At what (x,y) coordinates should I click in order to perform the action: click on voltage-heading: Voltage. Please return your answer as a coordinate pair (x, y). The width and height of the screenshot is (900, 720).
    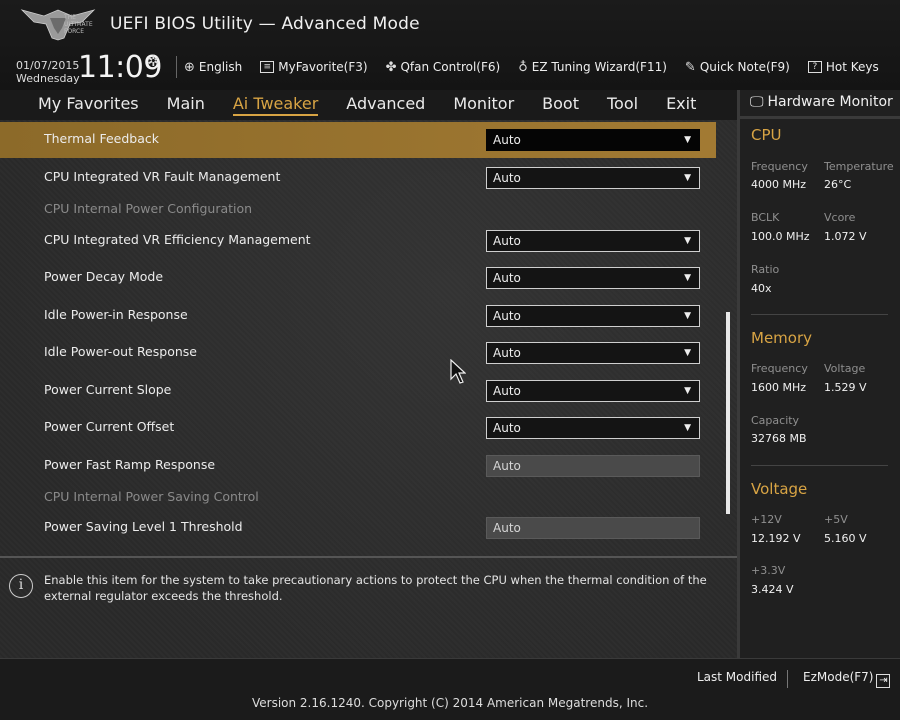
    Looking at the image, I should click on (779, 489).